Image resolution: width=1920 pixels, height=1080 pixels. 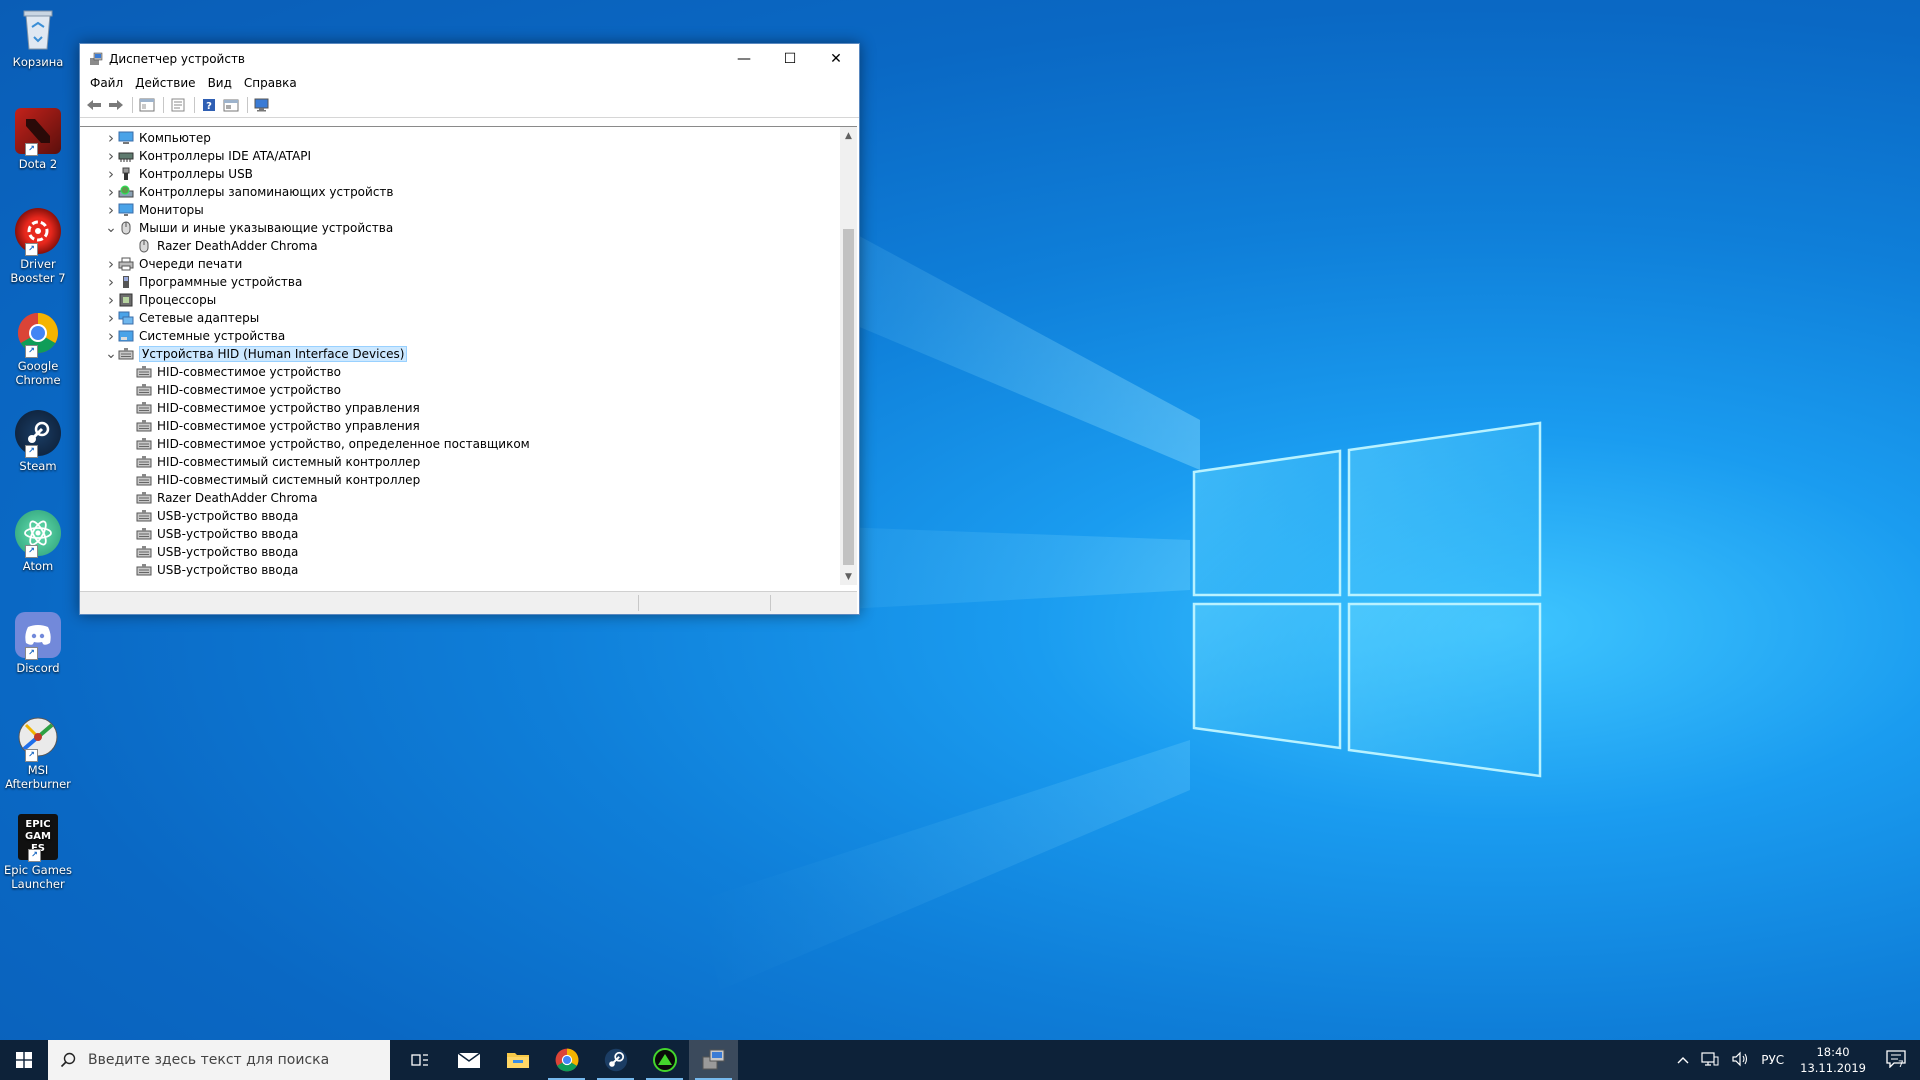 What do you see at coordinates (744, 58) in the screenshot?
I see `minimize-button: —` at bounding box center [744, 58].